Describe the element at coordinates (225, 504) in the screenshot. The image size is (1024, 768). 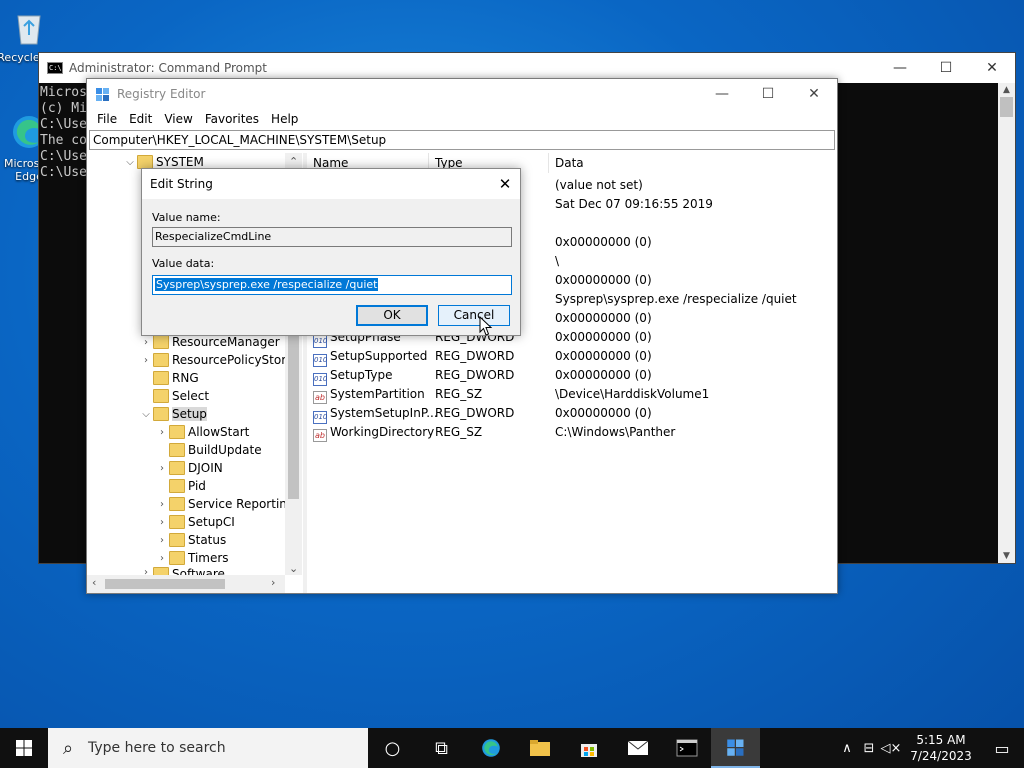
I see `tree-item-service-reporting: › Service Reporting` at that location.